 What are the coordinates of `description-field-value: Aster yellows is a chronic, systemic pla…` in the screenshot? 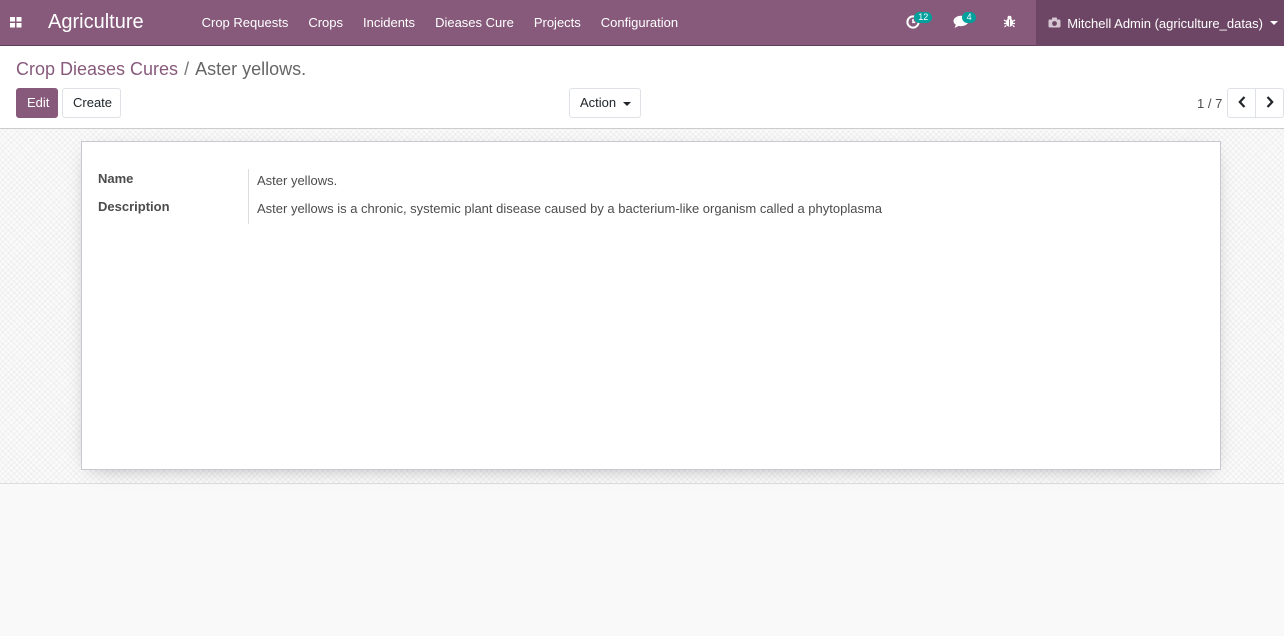 It's located at (570, 208).